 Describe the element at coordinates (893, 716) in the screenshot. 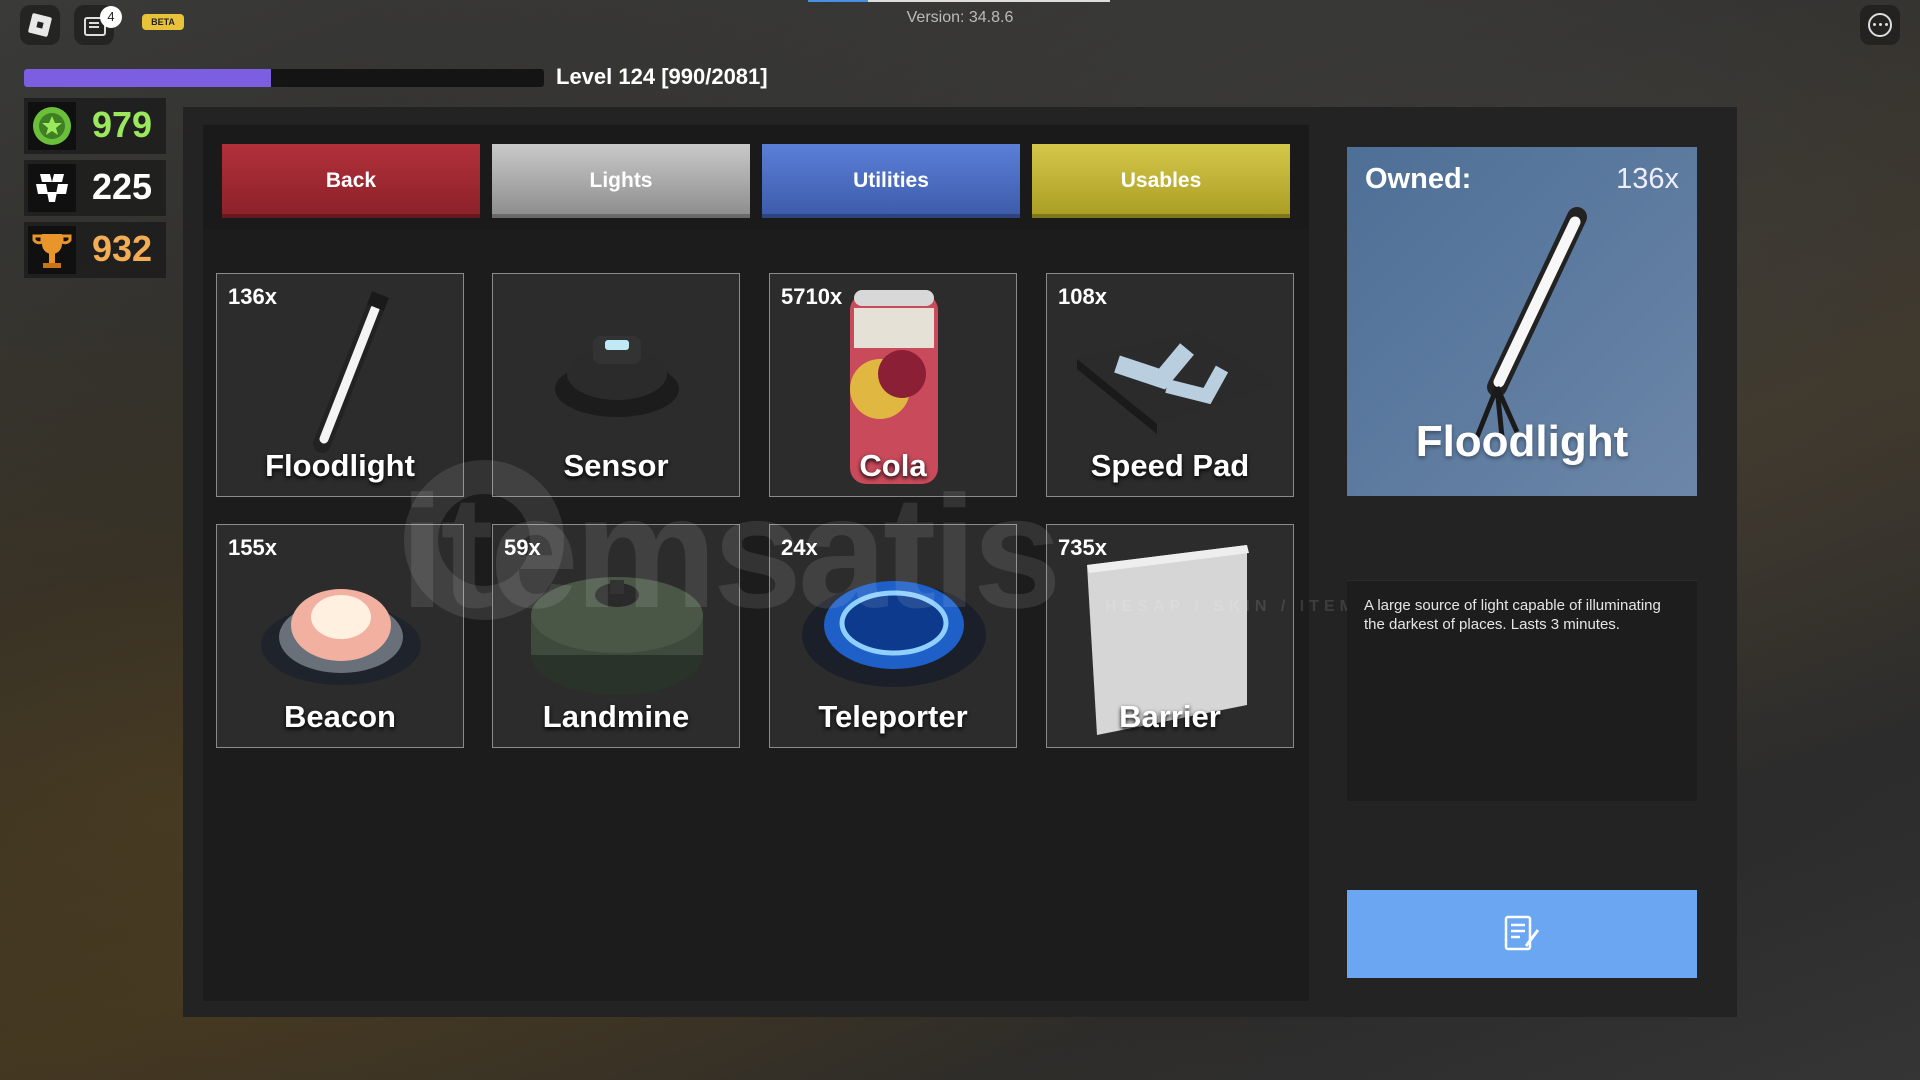

I see `item-name: Teleporter` at that location.